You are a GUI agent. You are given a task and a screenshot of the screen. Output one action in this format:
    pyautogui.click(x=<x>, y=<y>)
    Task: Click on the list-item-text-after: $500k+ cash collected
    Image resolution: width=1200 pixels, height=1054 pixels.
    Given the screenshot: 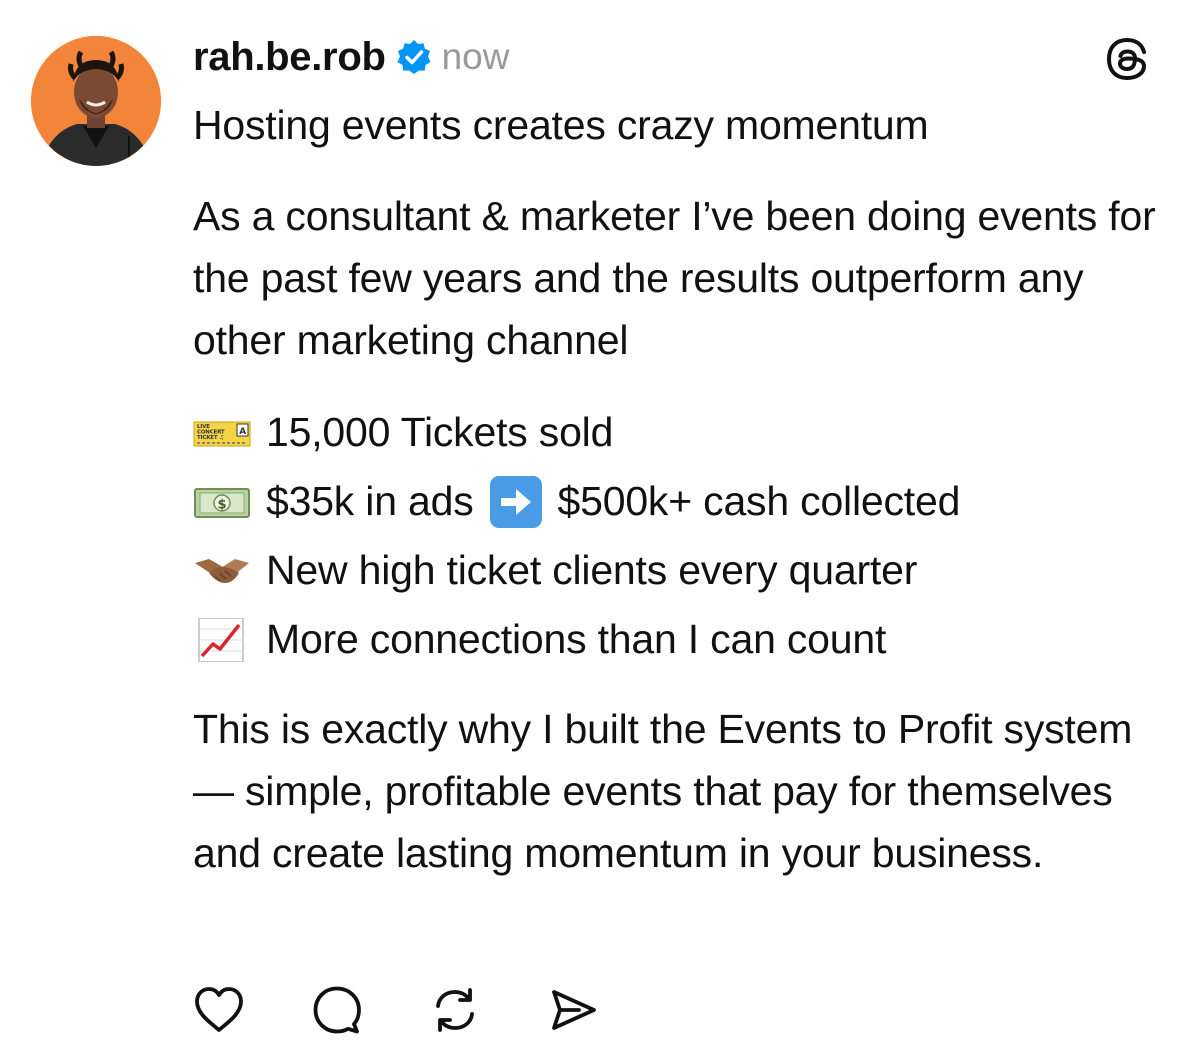 What is the action you would take?
    pyautogui.click(x=759, y=501)
    